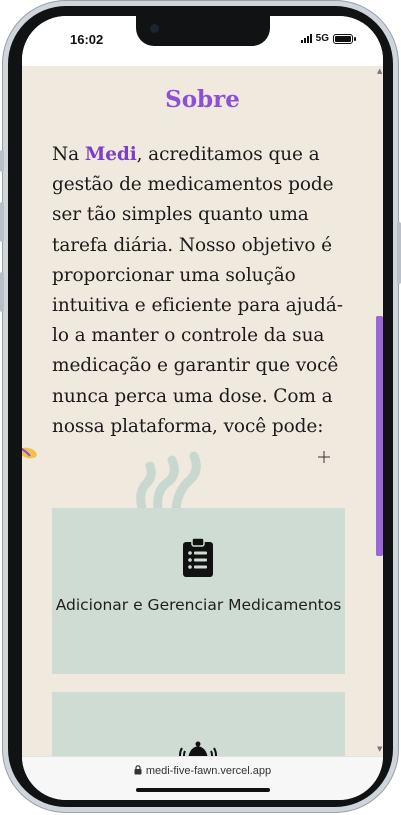 The image size is (401, 815). I want to click on clipboard-list-icon, so click(198, 557).